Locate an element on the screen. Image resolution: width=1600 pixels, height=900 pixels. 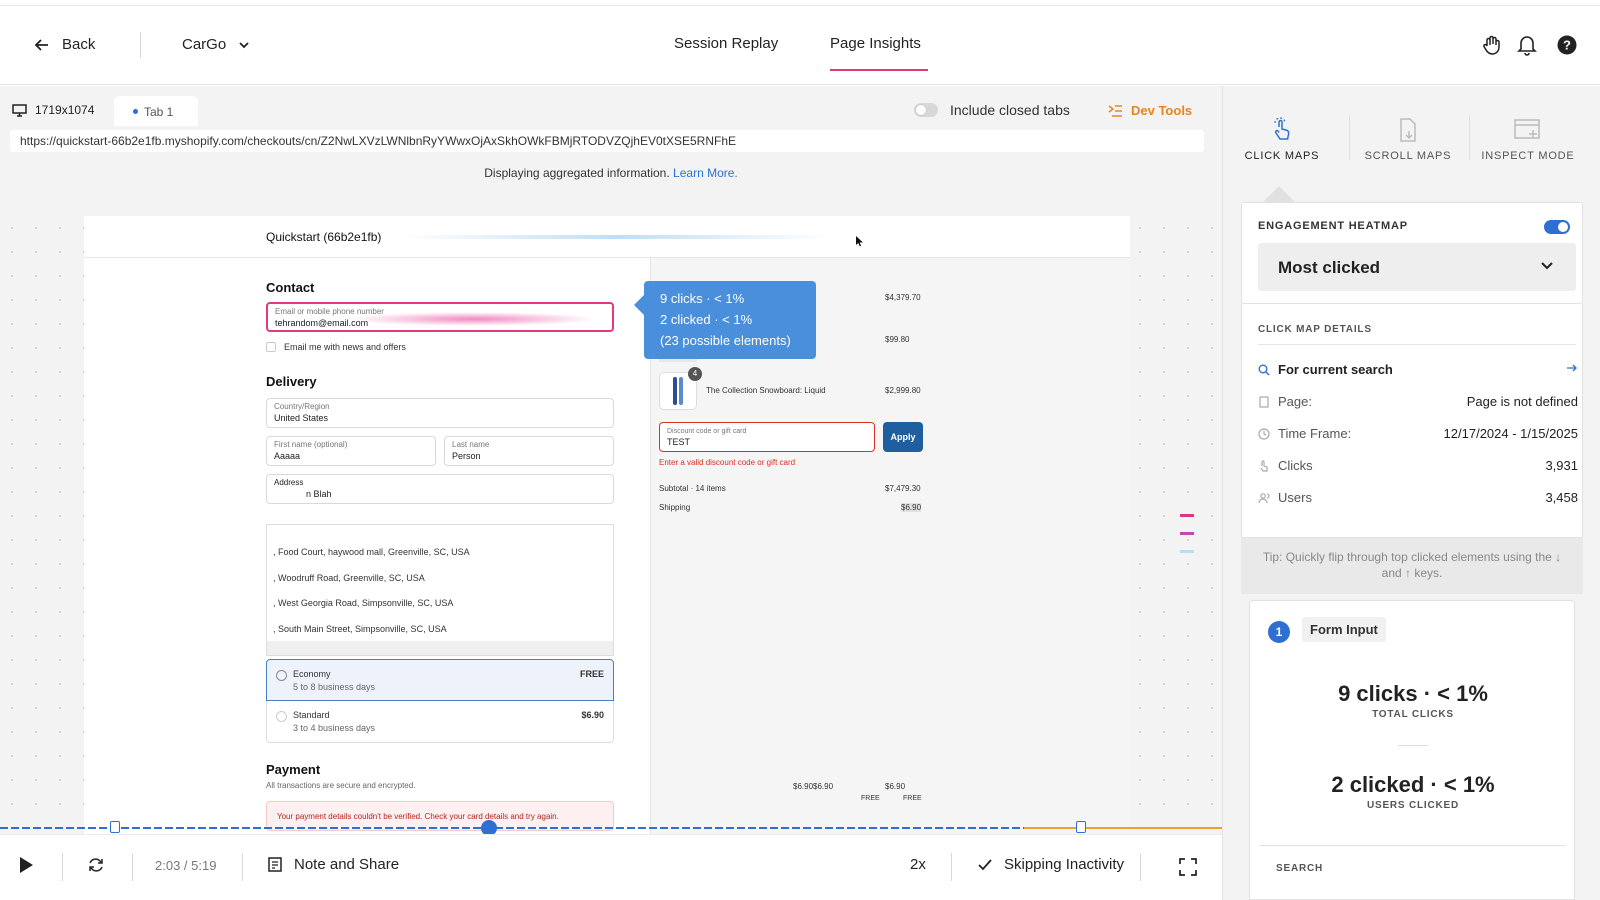
time-display: 2:03 / 5:19 is located at coordinates (186, 865).